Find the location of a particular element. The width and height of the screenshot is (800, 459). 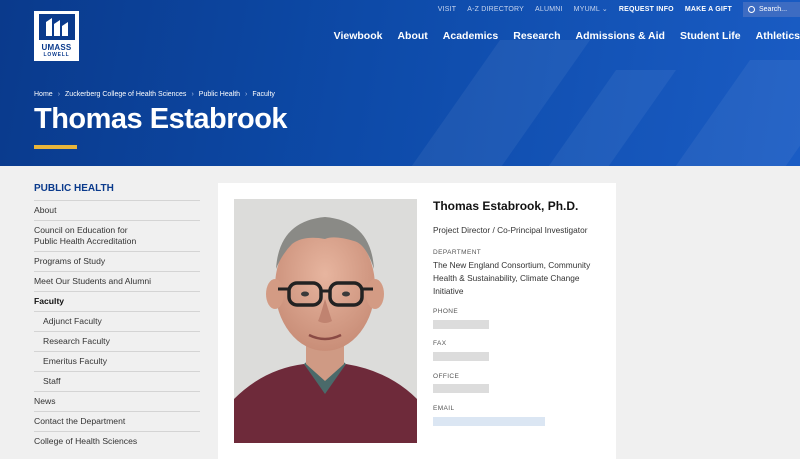

logo-text-umass: UMASS is located at coordinates (56, 47).